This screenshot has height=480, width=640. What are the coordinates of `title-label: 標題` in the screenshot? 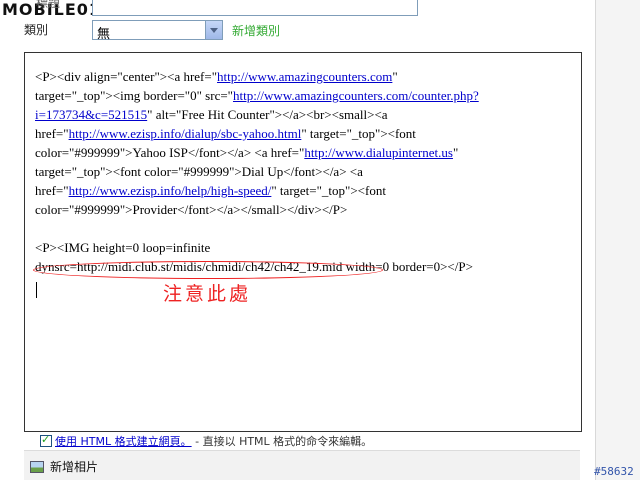 It's located at (48, 5).